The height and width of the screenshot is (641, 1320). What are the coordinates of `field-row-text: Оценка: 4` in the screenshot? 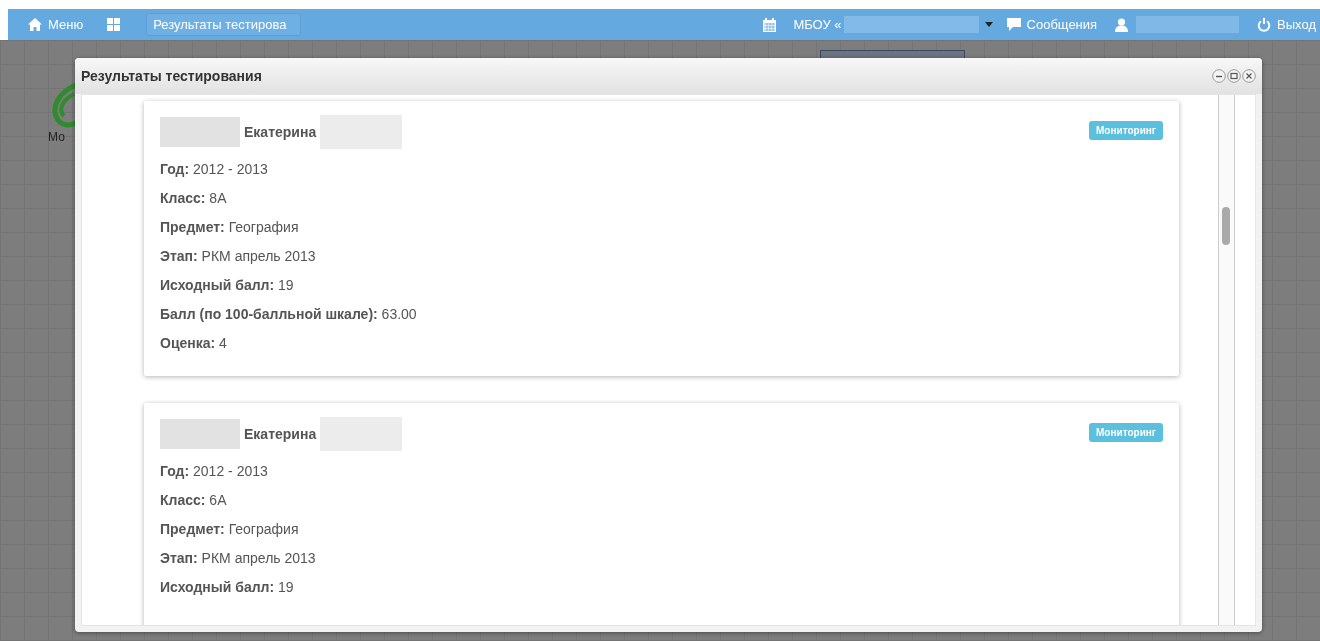 It's located at (194, 343).